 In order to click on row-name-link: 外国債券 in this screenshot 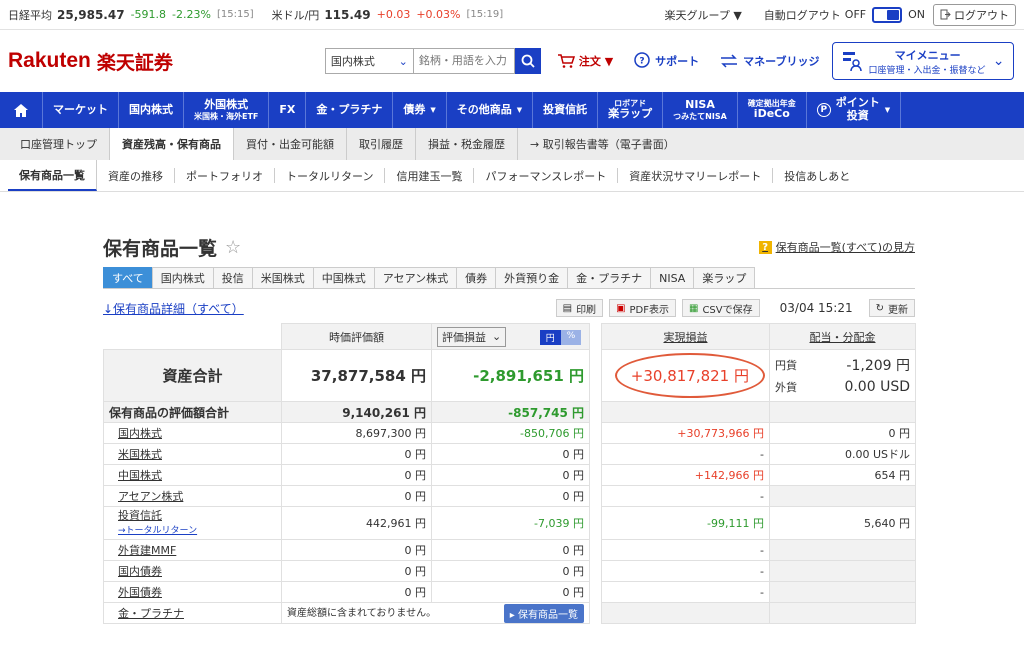, I will do `click(140, 592)`.